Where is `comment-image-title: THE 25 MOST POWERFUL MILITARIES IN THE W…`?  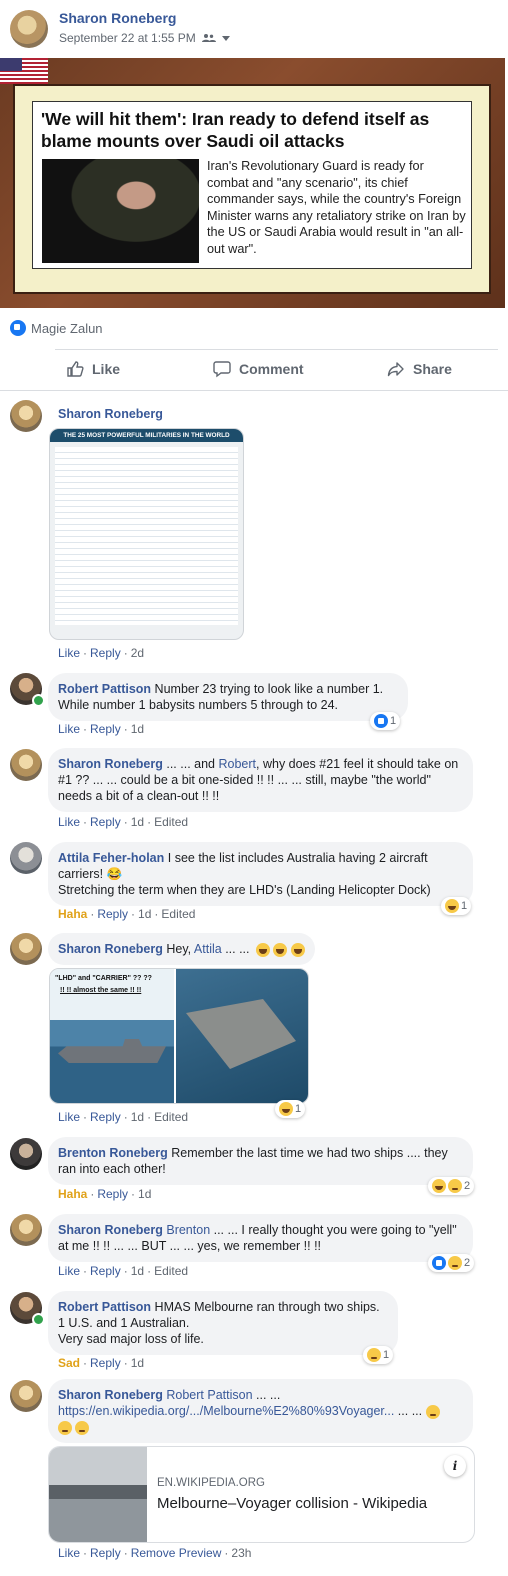 comment-image-title: THE 25 MOST POWERFUL MILITARIES IN THE W… is located at coordinates (146, 435).